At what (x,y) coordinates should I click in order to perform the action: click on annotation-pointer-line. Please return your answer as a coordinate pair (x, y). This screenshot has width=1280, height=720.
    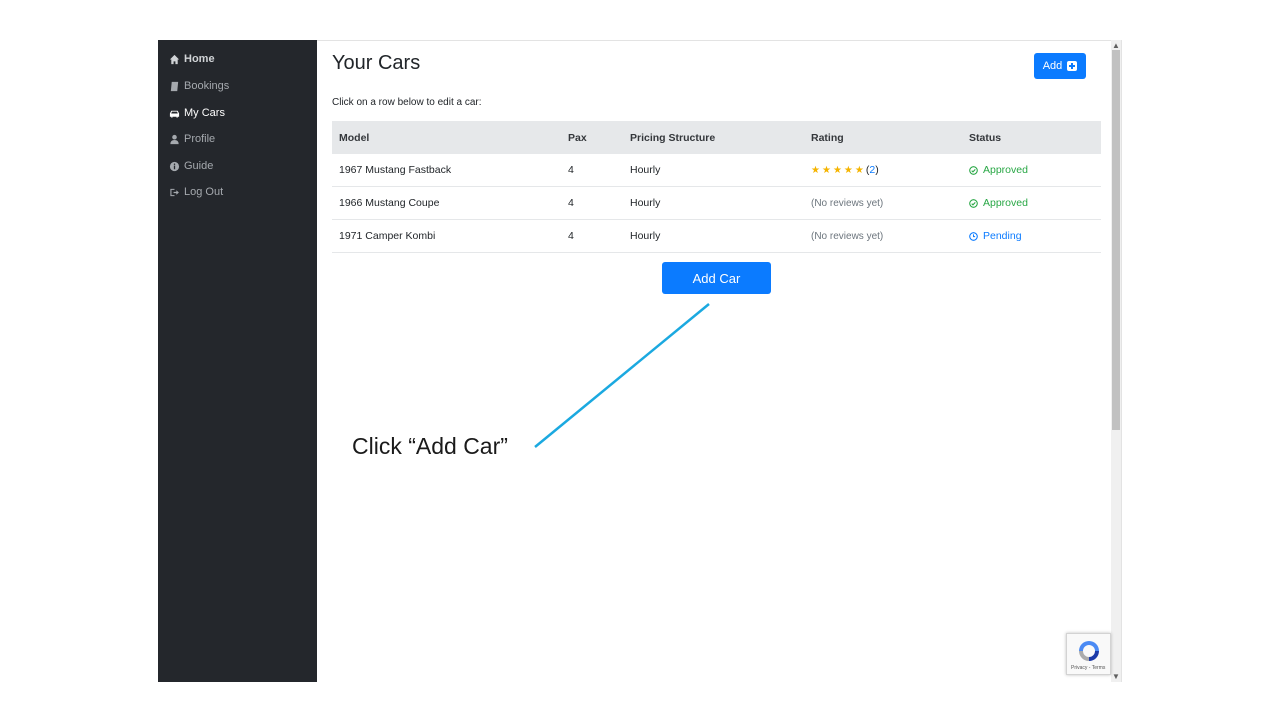
    Looking at the image, I should click on (622, 375).